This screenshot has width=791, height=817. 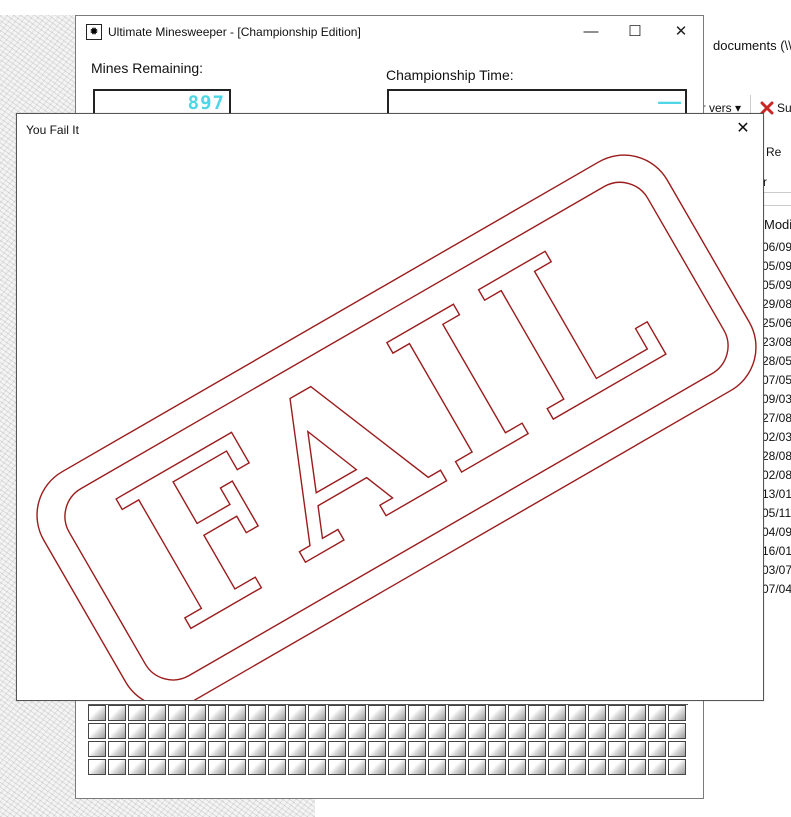 What do you see at coordinates (591, 32) in the screenshot?
I see `minimize-button: —` at bounding box center [591, 32].